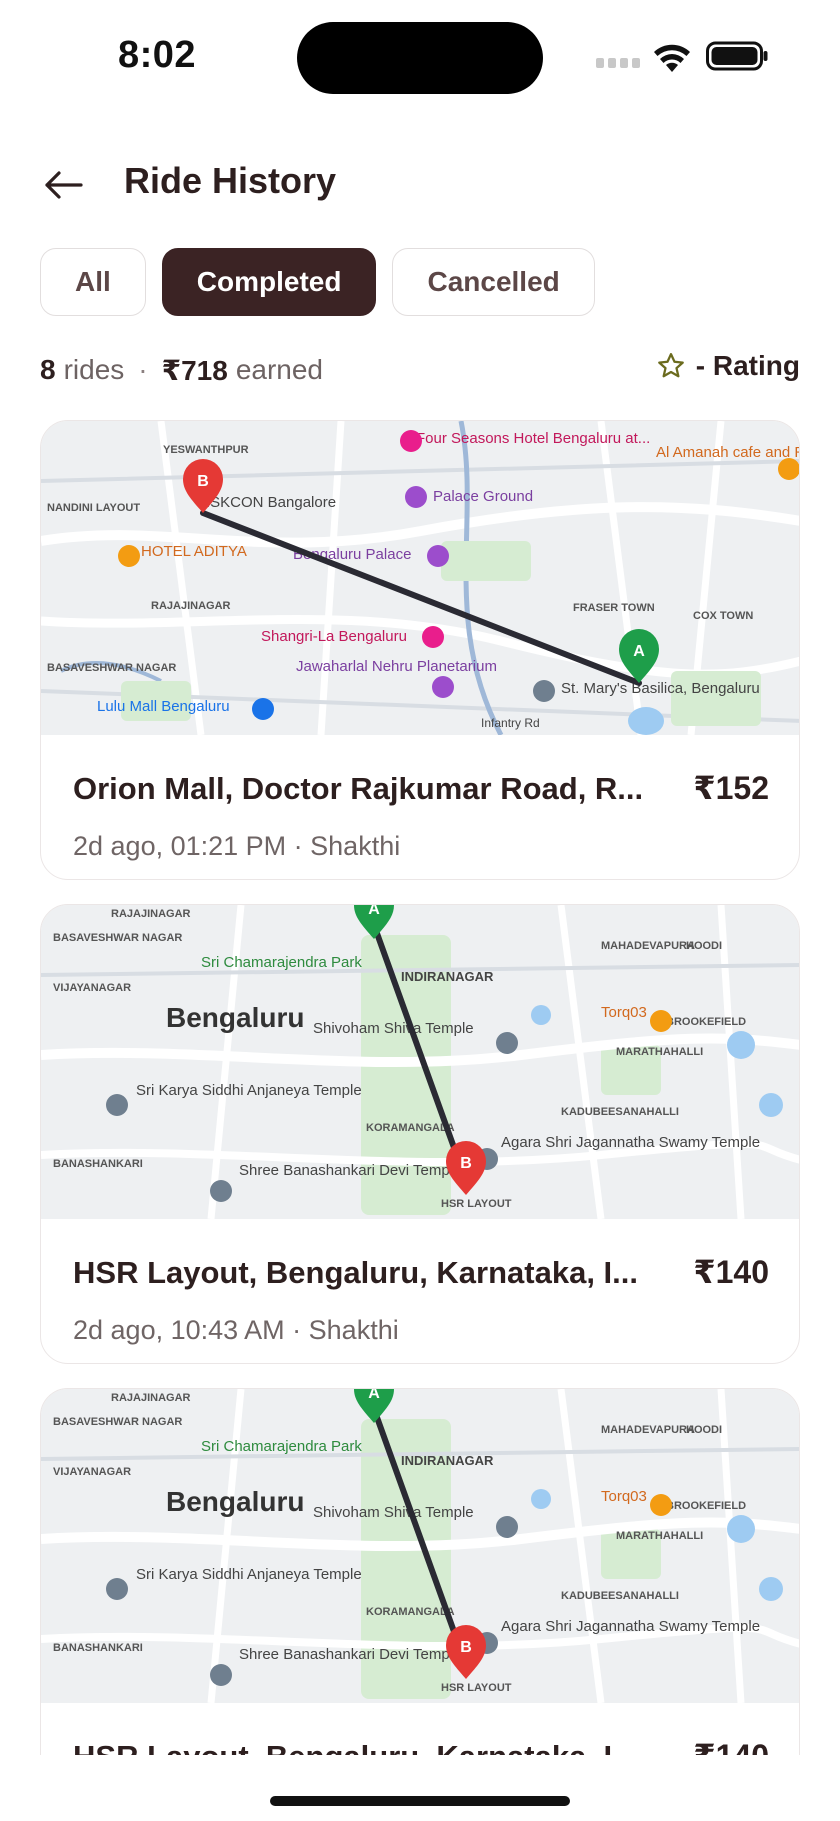  Describe the element at coordinates (279, 369) in the screenshot. I see `earned-label: earned` at that location.